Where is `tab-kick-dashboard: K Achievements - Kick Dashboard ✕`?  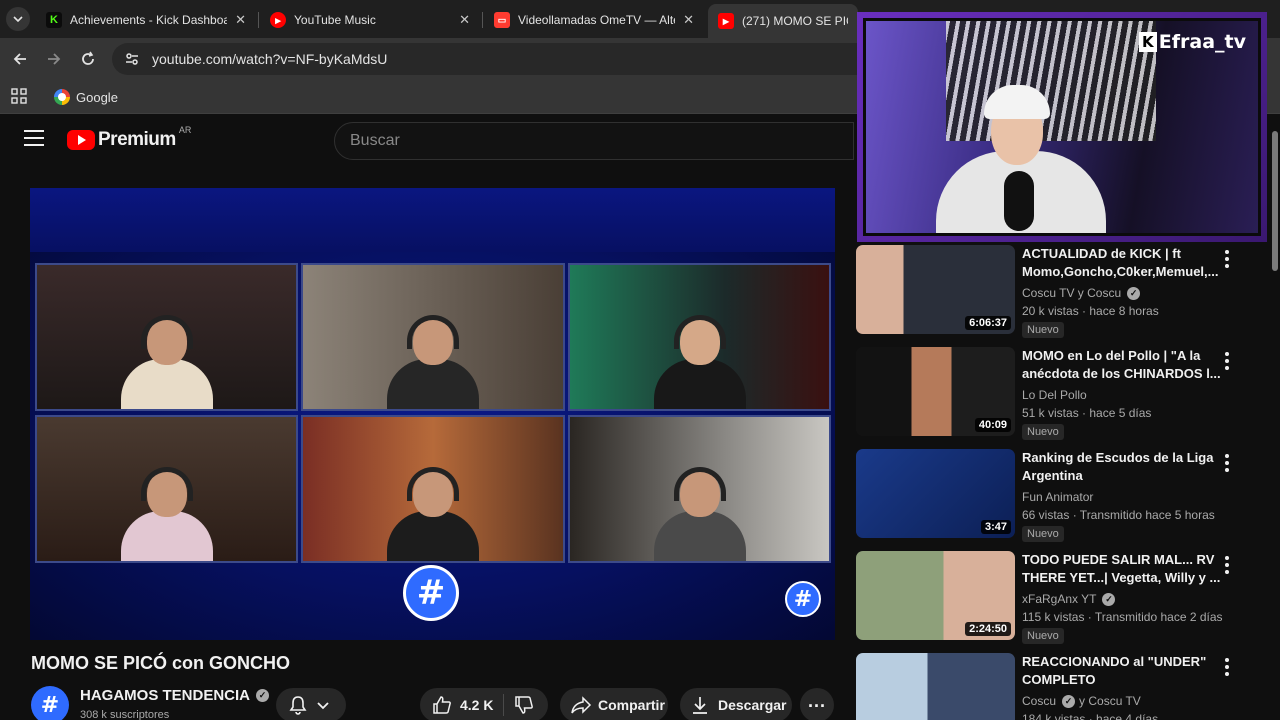
tab-kick-dashboard: K Achievements - Kick Dashboard ✕ is located at coordinates (146, 20).